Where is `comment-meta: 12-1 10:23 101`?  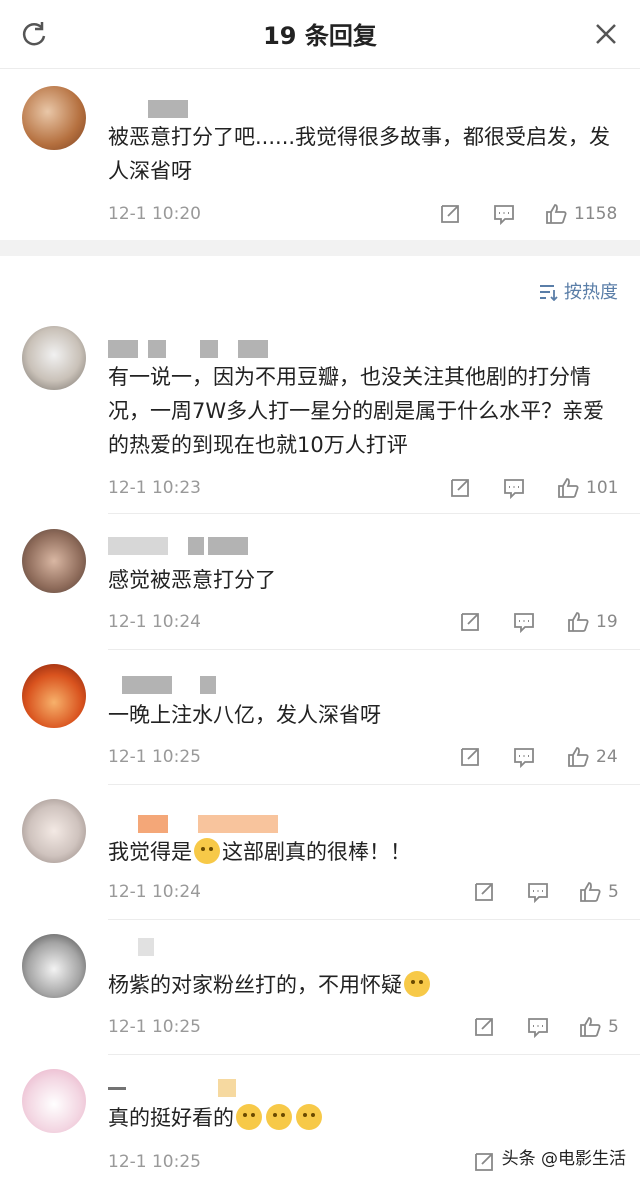
comment-meta: 12-1 10:23 101 is located at coordinates (363, 489).